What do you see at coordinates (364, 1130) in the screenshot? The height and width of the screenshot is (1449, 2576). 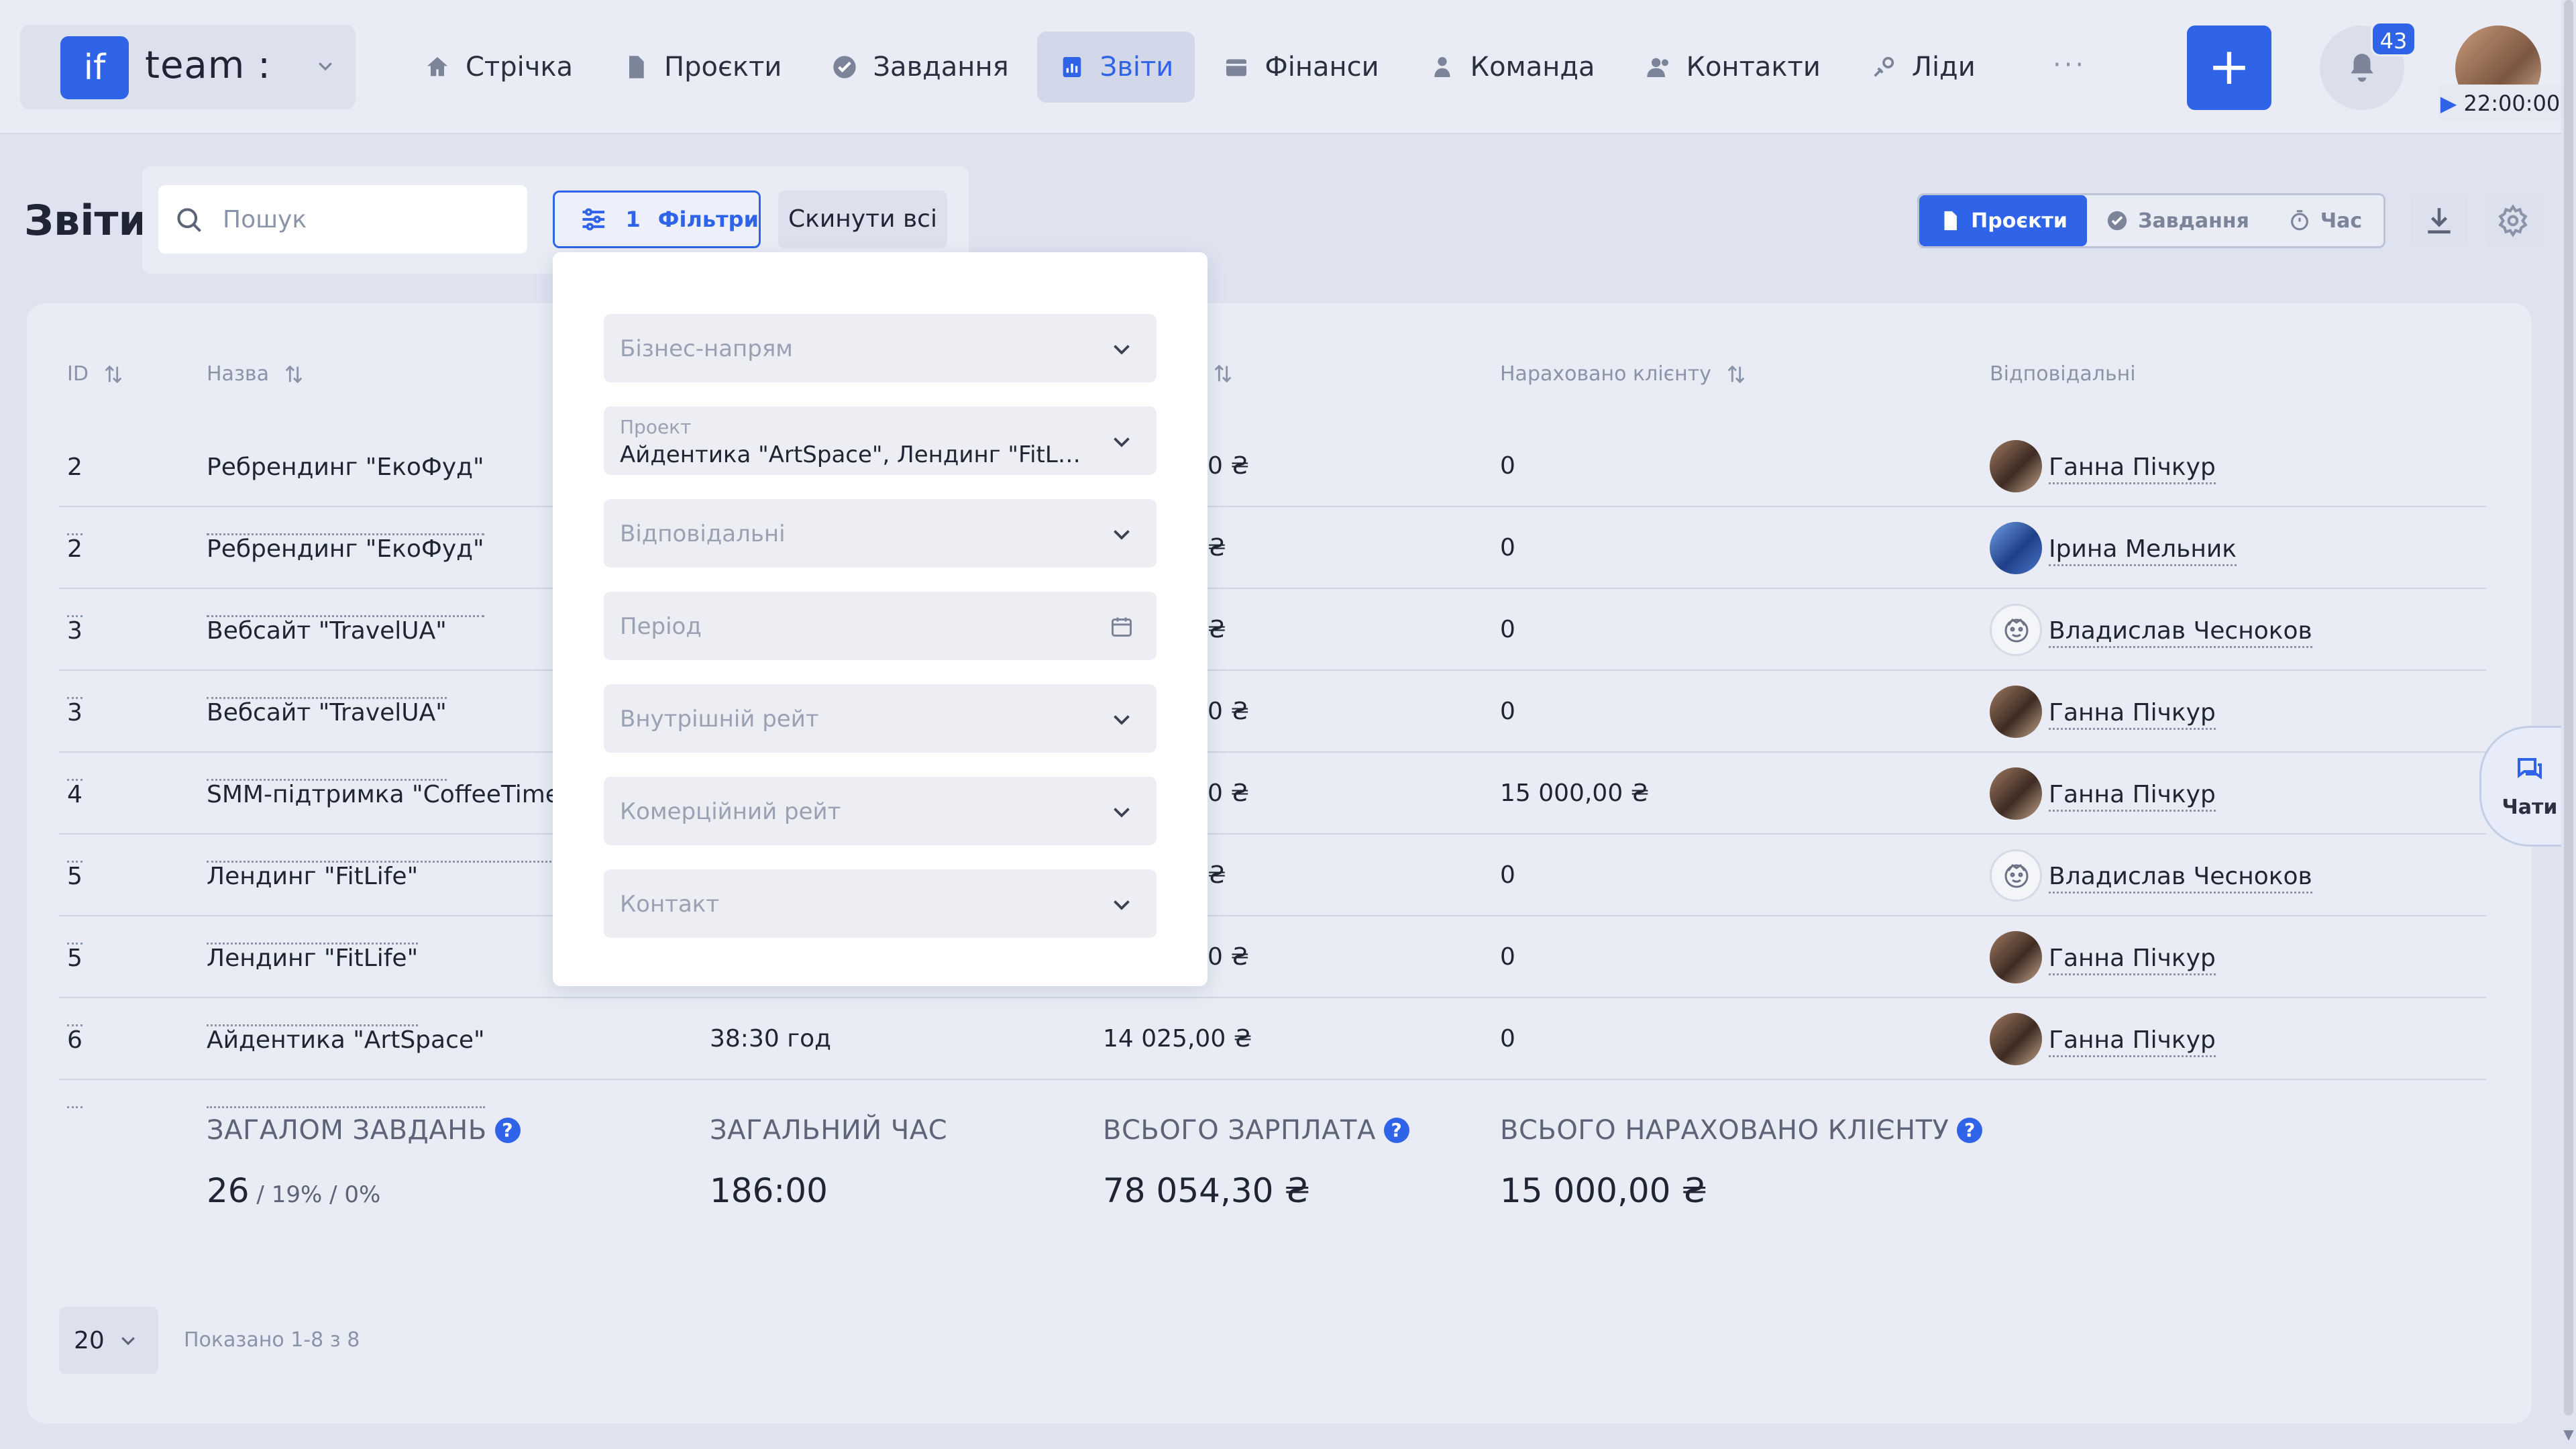 I see `total-tasks-label: ЗАГАЛОМ ЗАВДАНЬ ?` at bounding box center [364, 1130].